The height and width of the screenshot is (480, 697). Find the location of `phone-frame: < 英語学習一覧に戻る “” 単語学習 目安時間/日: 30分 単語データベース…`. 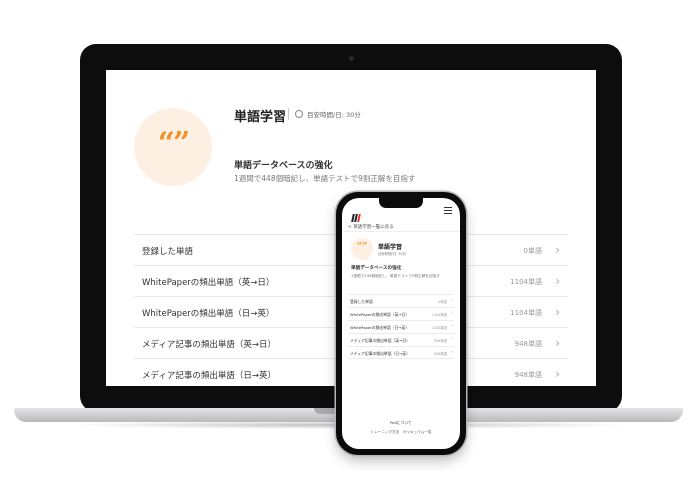

phone-frame: < 英語学習一覧に戻る “” 単語学習 目安時間/日: 30分 単語データベース… is located at coordinates (401, 323).